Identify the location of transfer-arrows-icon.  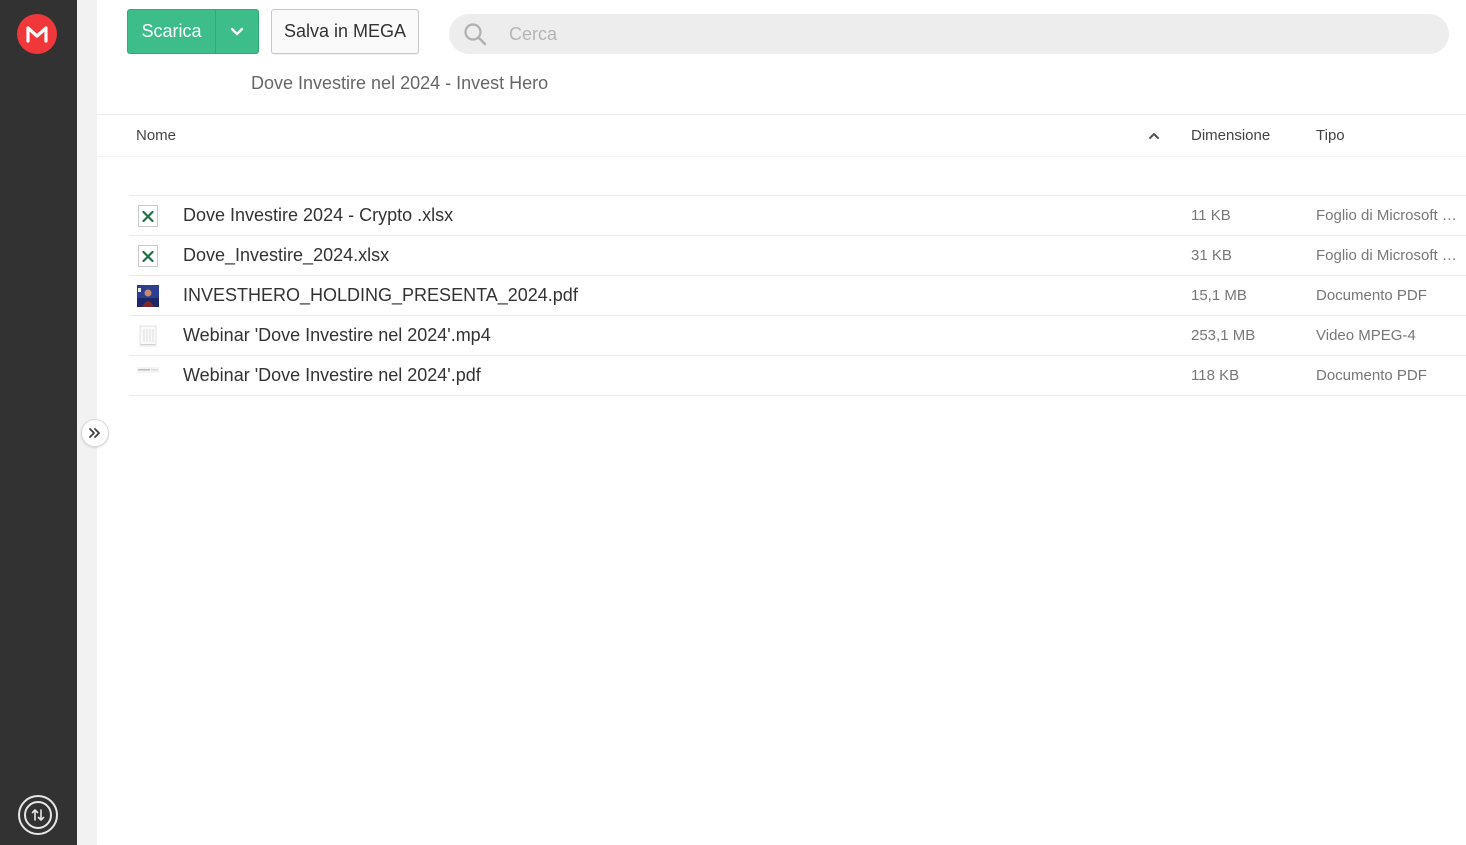
(38, 815).